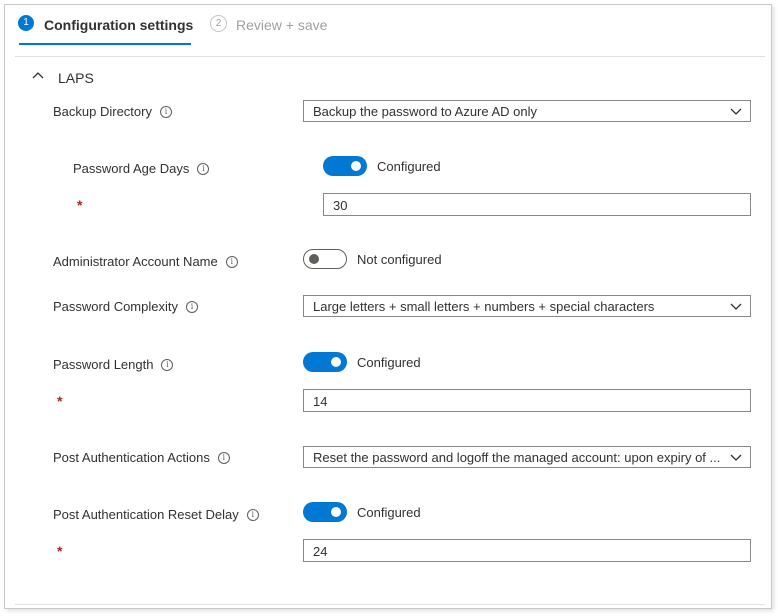  I want to click on admin-account-name-toggle, so click(325, 259).